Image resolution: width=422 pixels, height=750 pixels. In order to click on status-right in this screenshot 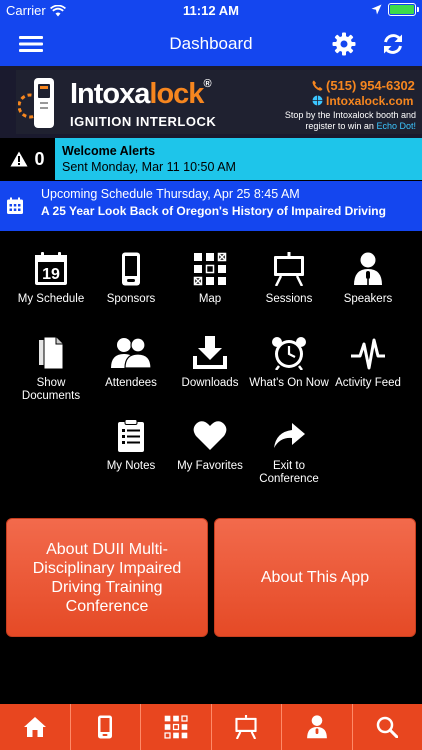, I will do `click(395, 9)`.